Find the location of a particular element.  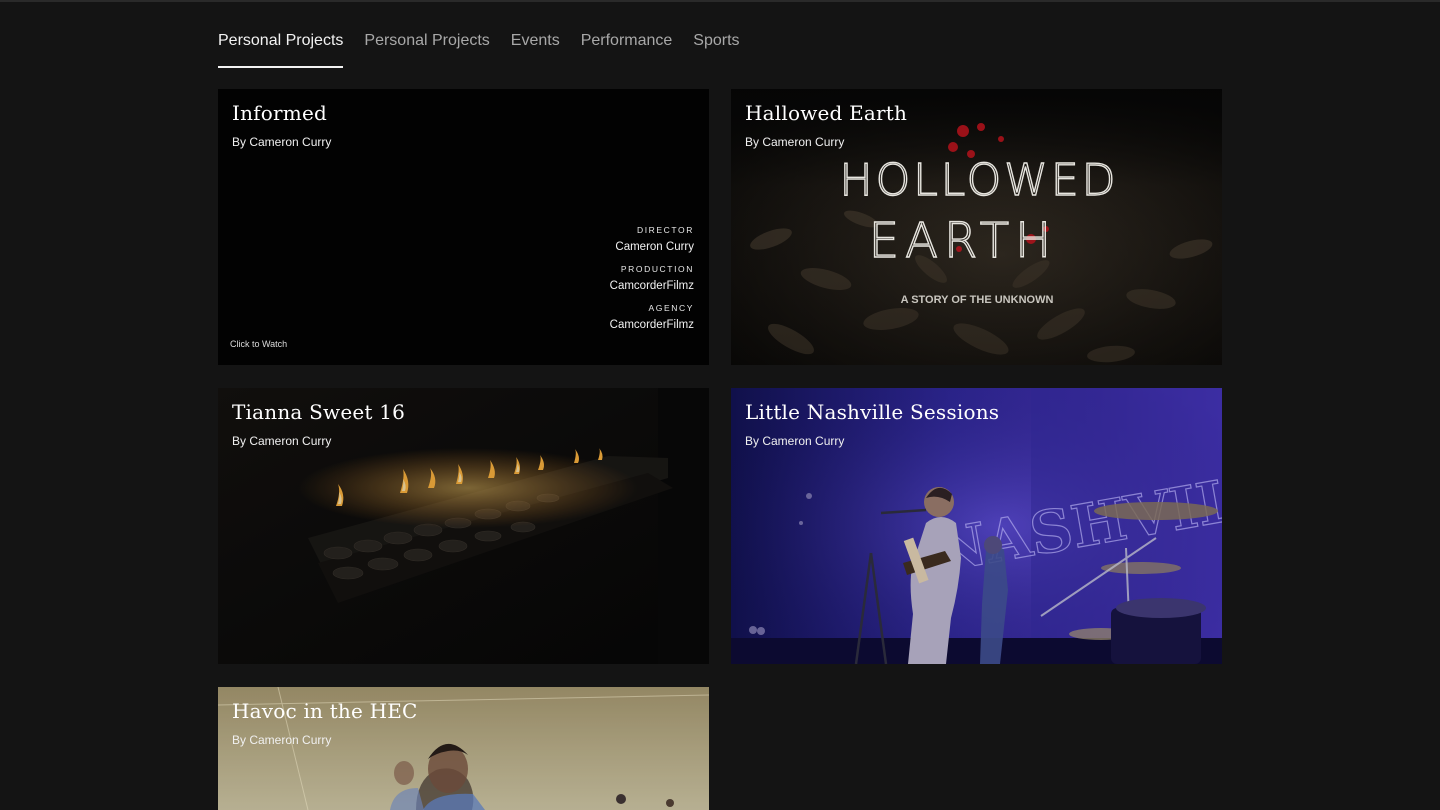

tab-personal-projects-active: Personal Projects is located at coordinates (281, 49).